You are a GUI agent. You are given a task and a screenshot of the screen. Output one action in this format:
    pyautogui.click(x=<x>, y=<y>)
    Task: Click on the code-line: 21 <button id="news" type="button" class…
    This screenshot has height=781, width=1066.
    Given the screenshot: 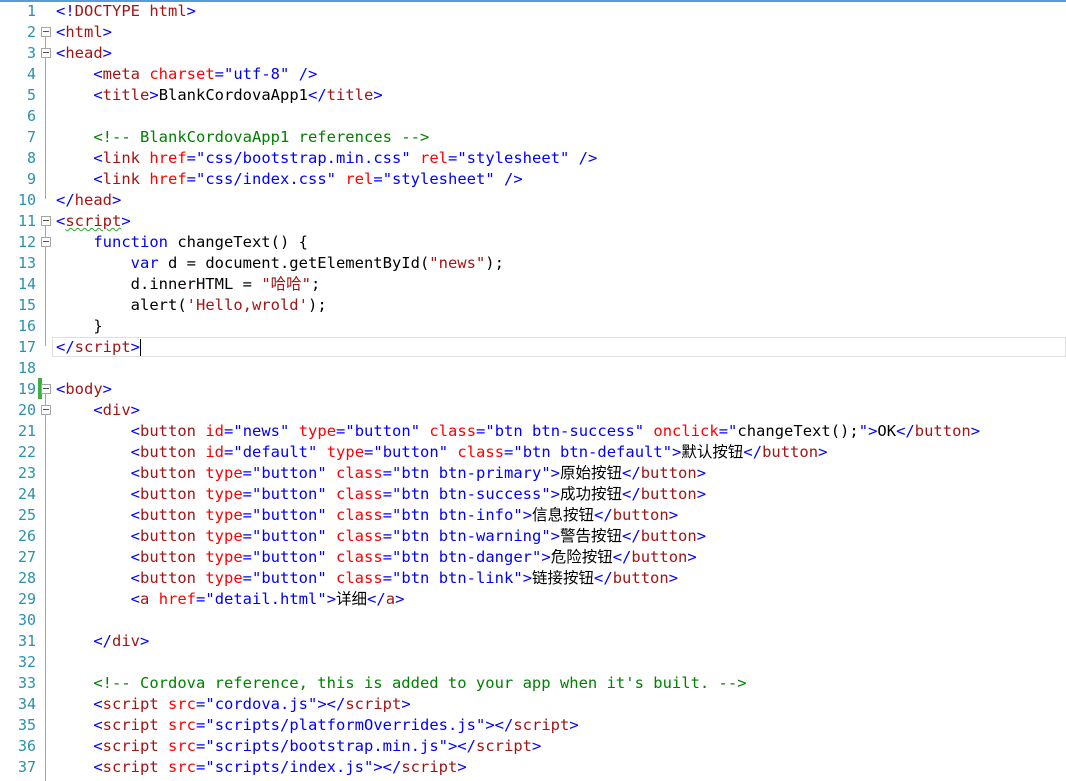 What is the action you would take?
    pyautogui.click(x=533, y=431)
    